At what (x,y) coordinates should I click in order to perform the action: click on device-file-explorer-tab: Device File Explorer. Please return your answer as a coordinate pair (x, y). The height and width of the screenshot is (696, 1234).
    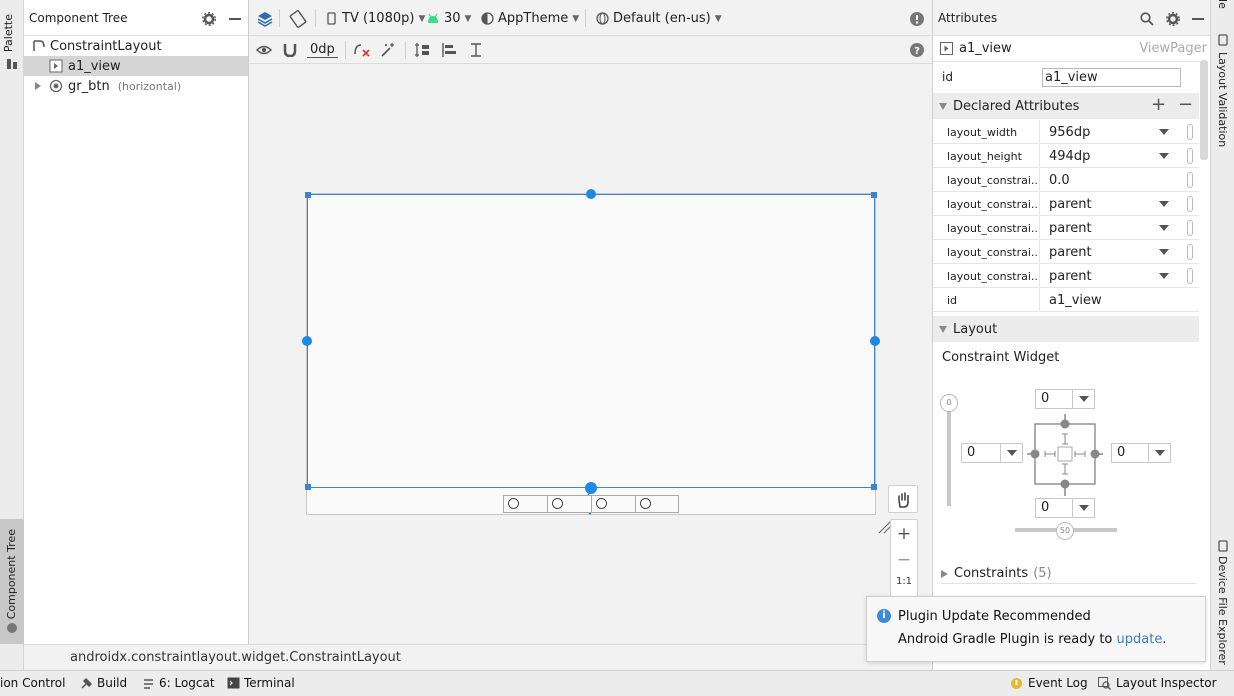
    Looking at the image, I should click on (1222, 601).